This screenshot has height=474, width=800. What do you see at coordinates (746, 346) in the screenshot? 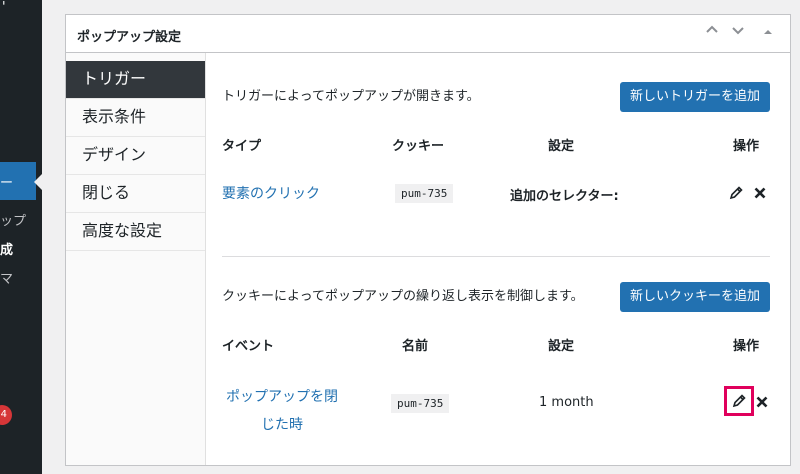
I see `cookies-header-actions: 操作` at bounding box center [746, 346].